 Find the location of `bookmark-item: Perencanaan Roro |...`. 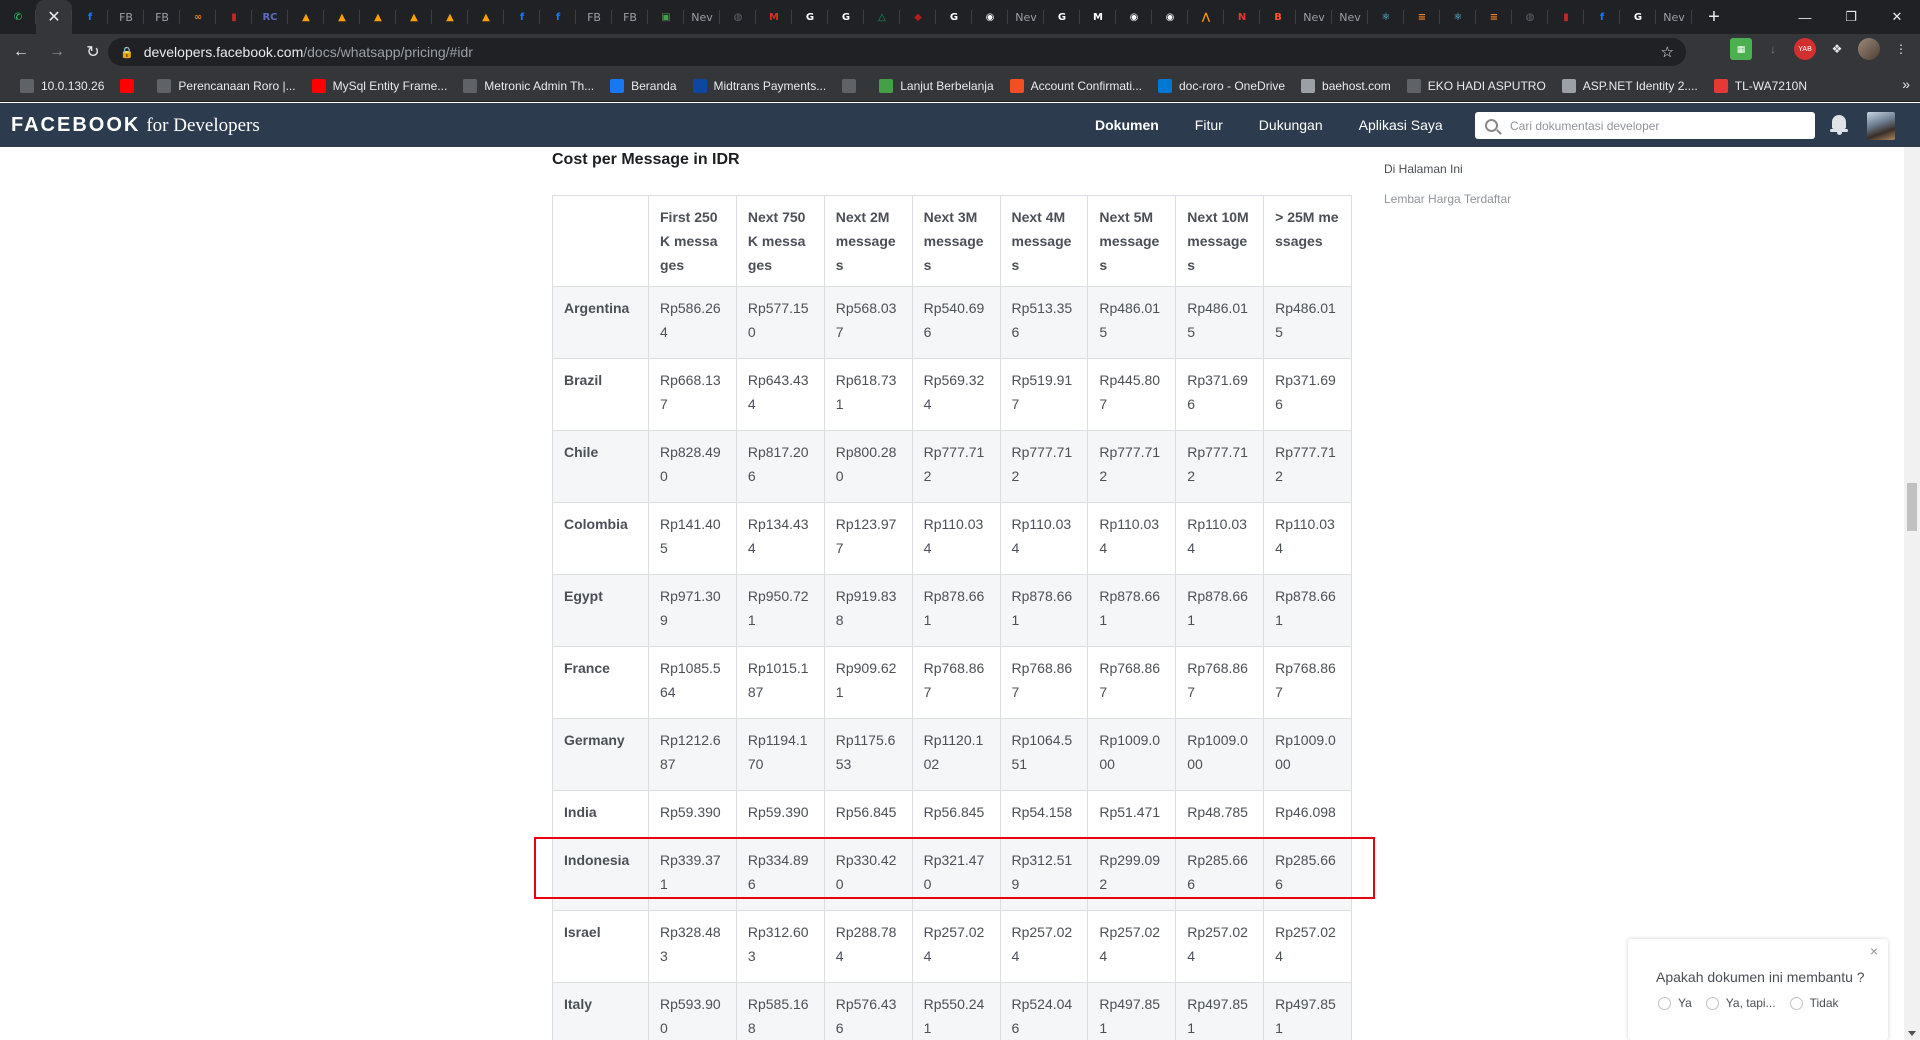

bookmark-item: Perencanaan Roro |... is located at coordinates (226, 86).